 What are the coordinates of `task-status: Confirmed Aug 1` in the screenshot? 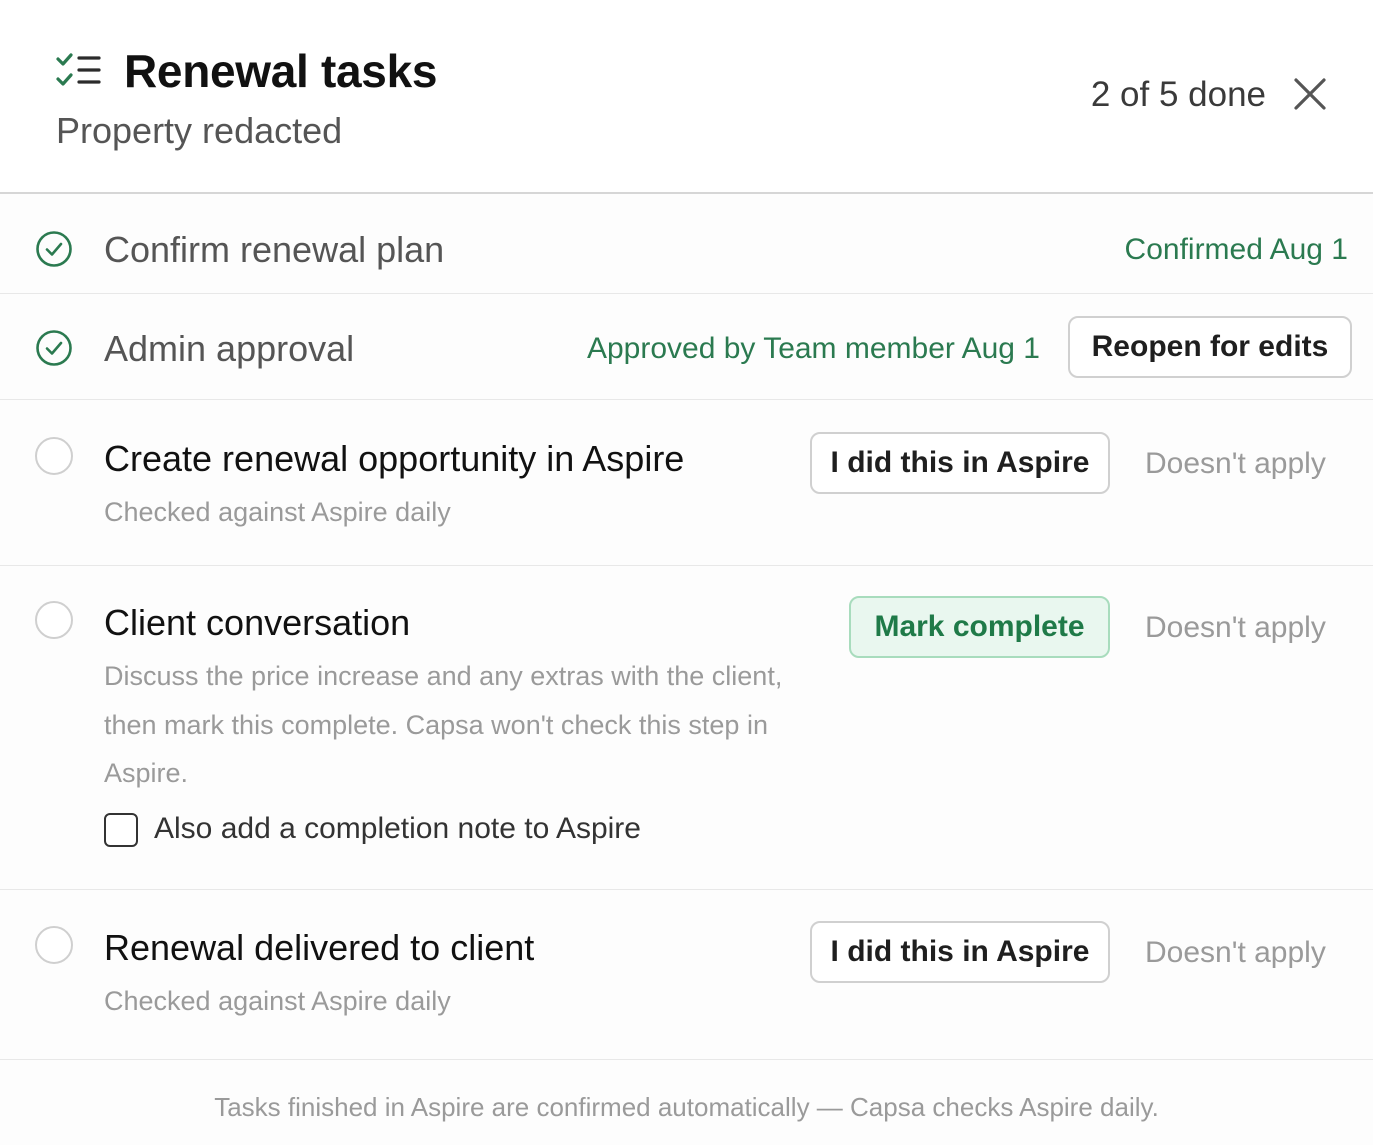 It's located at (1236, 249).